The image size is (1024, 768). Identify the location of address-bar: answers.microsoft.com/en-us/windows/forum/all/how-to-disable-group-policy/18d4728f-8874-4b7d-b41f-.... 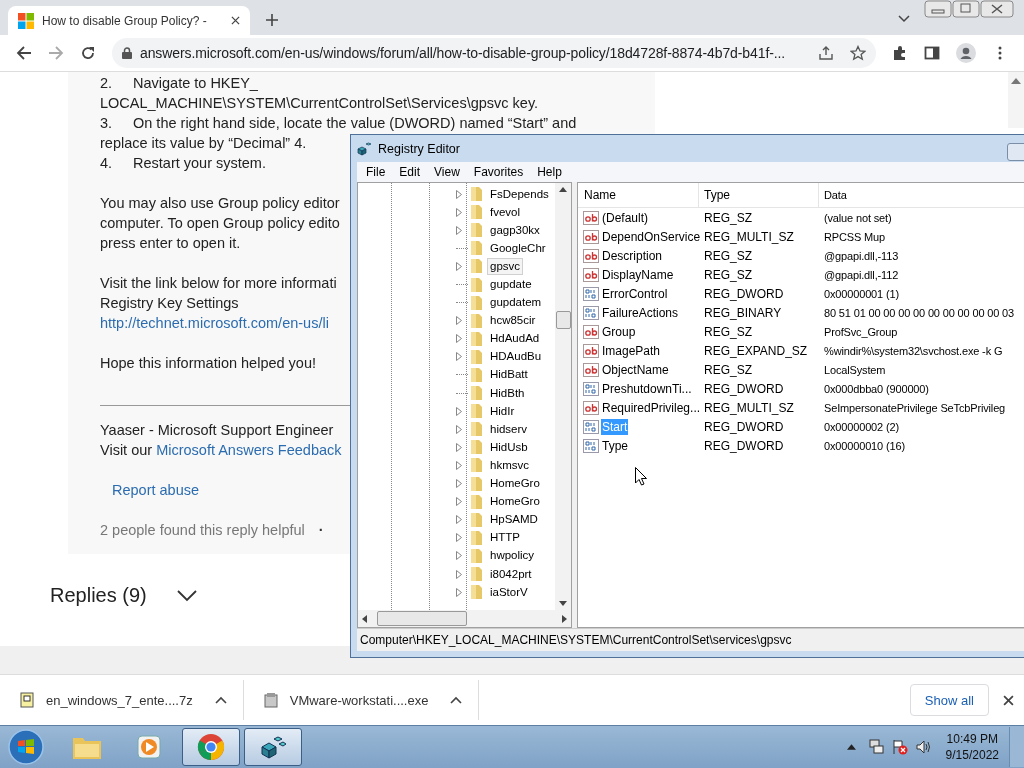
(494, 53).